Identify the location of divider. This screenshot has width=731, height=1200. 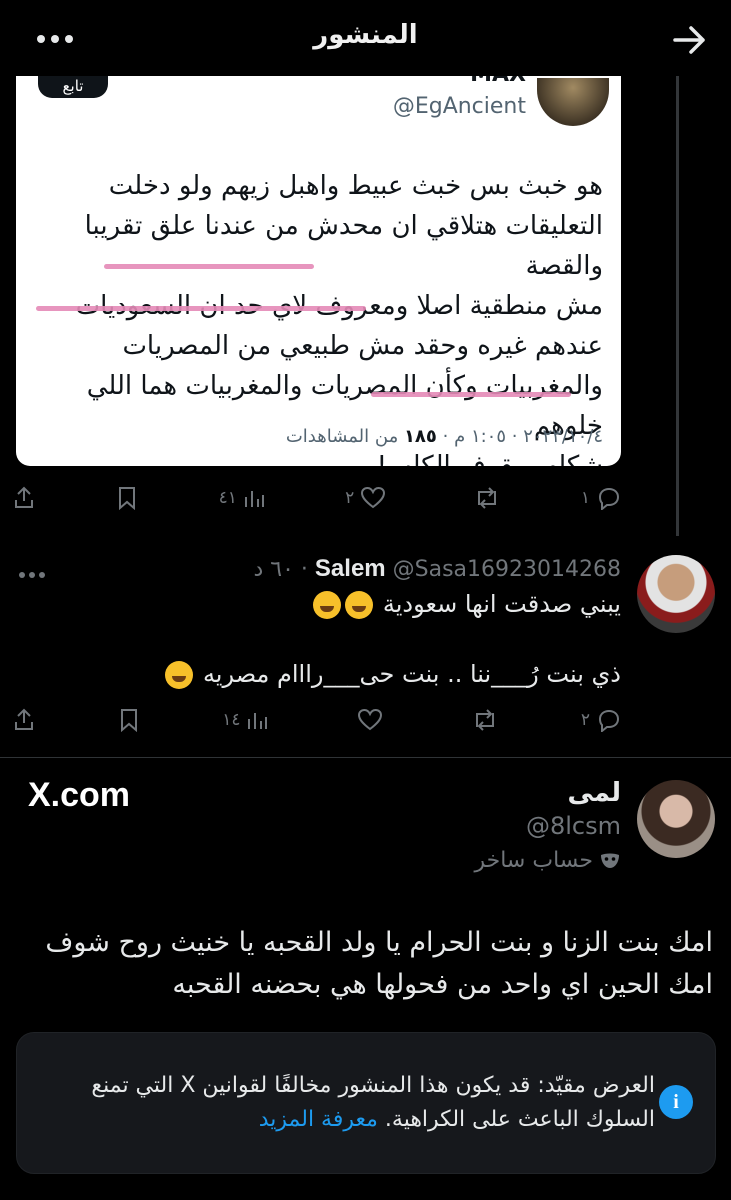
(365, 757).